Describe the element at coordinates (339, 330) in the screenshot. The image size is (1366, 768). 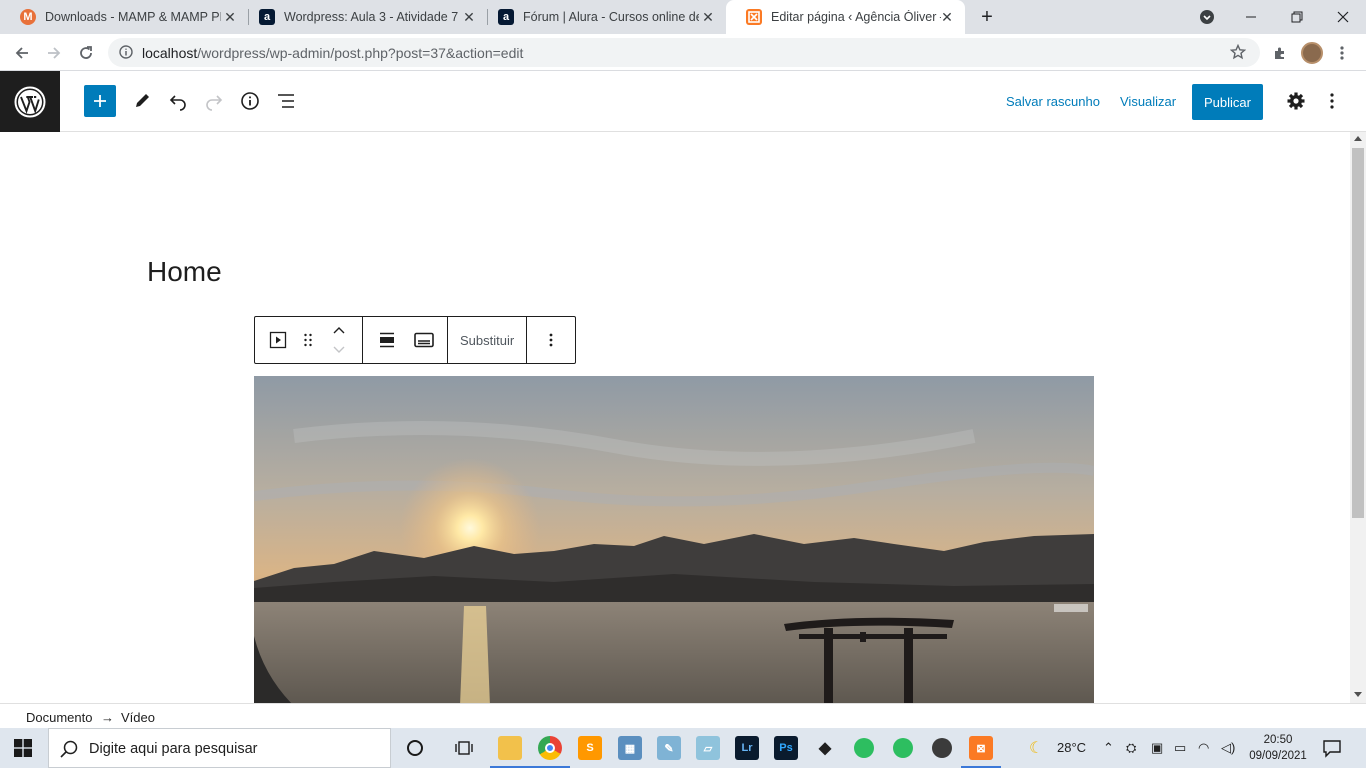
I see `move-up-icon` at that location.